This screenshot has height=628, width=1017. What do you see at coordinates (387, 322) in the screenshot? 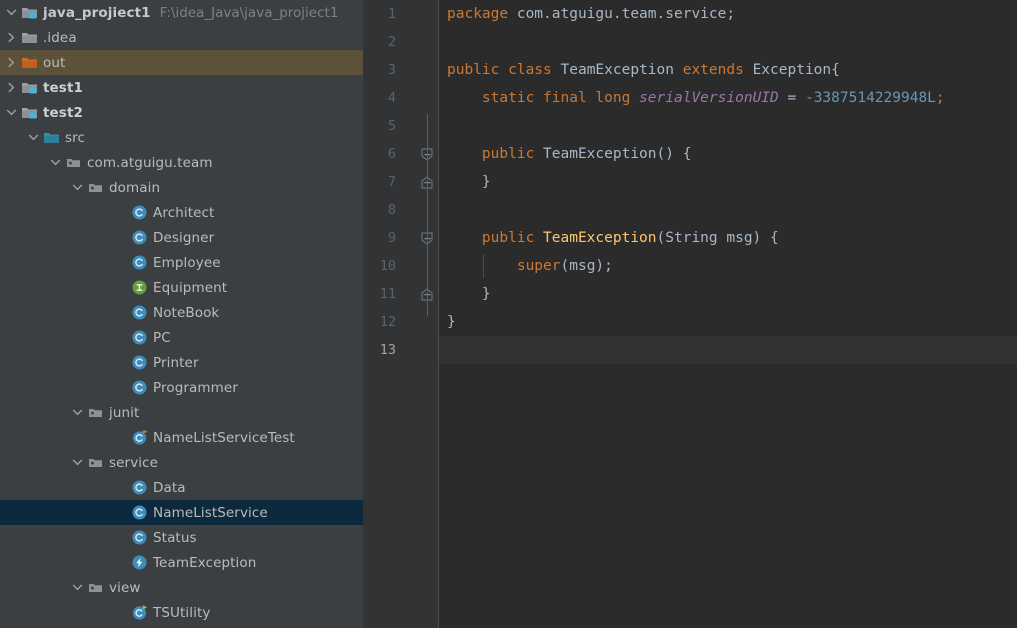
I see `line-number: 12` at bounding box center [387, 322].